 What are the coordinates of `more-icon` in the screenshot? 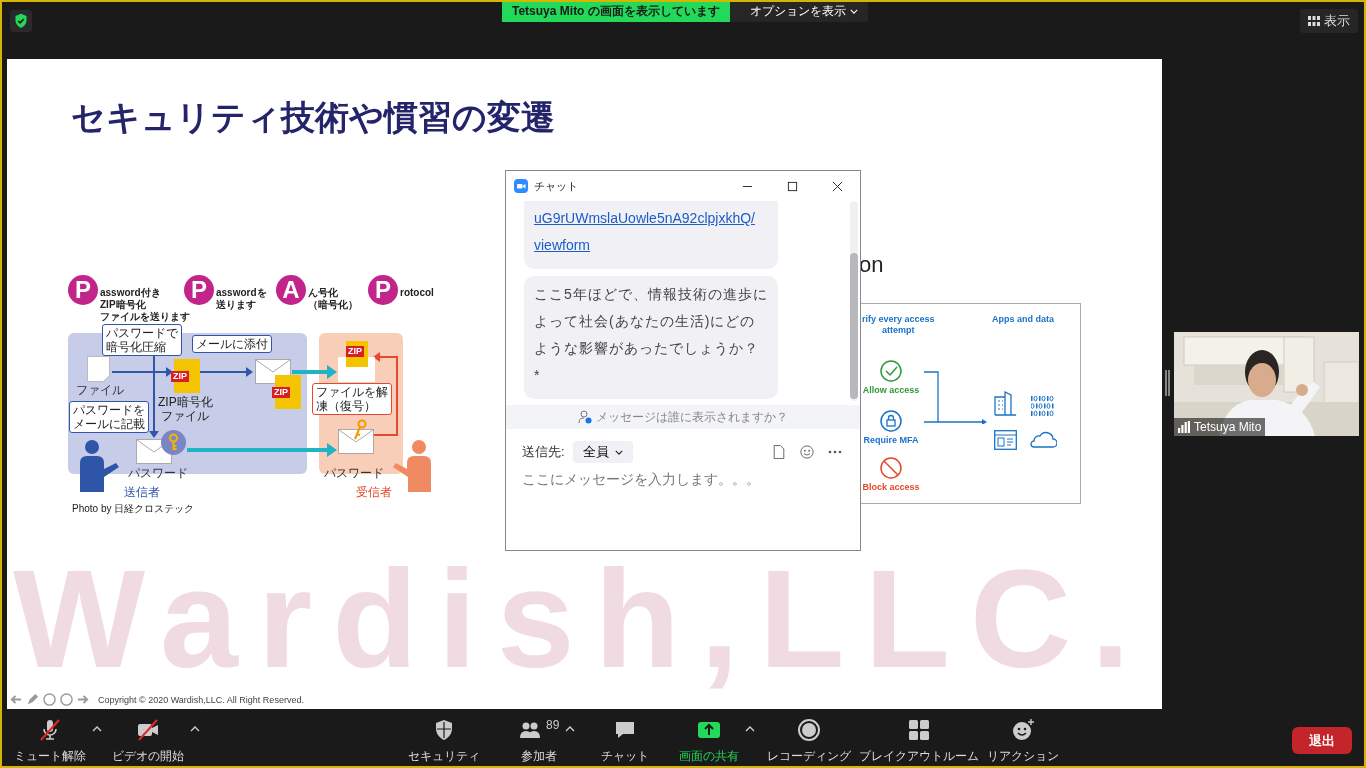 It's located at (835, 452).